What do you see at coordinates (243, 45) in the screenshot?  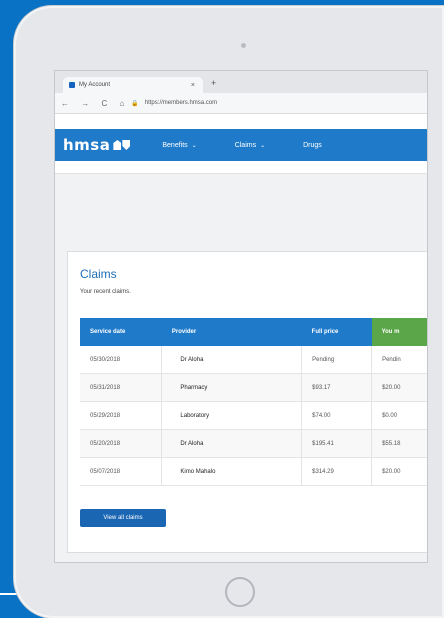 I see `camera-dot` at bounding box center [243, 45].